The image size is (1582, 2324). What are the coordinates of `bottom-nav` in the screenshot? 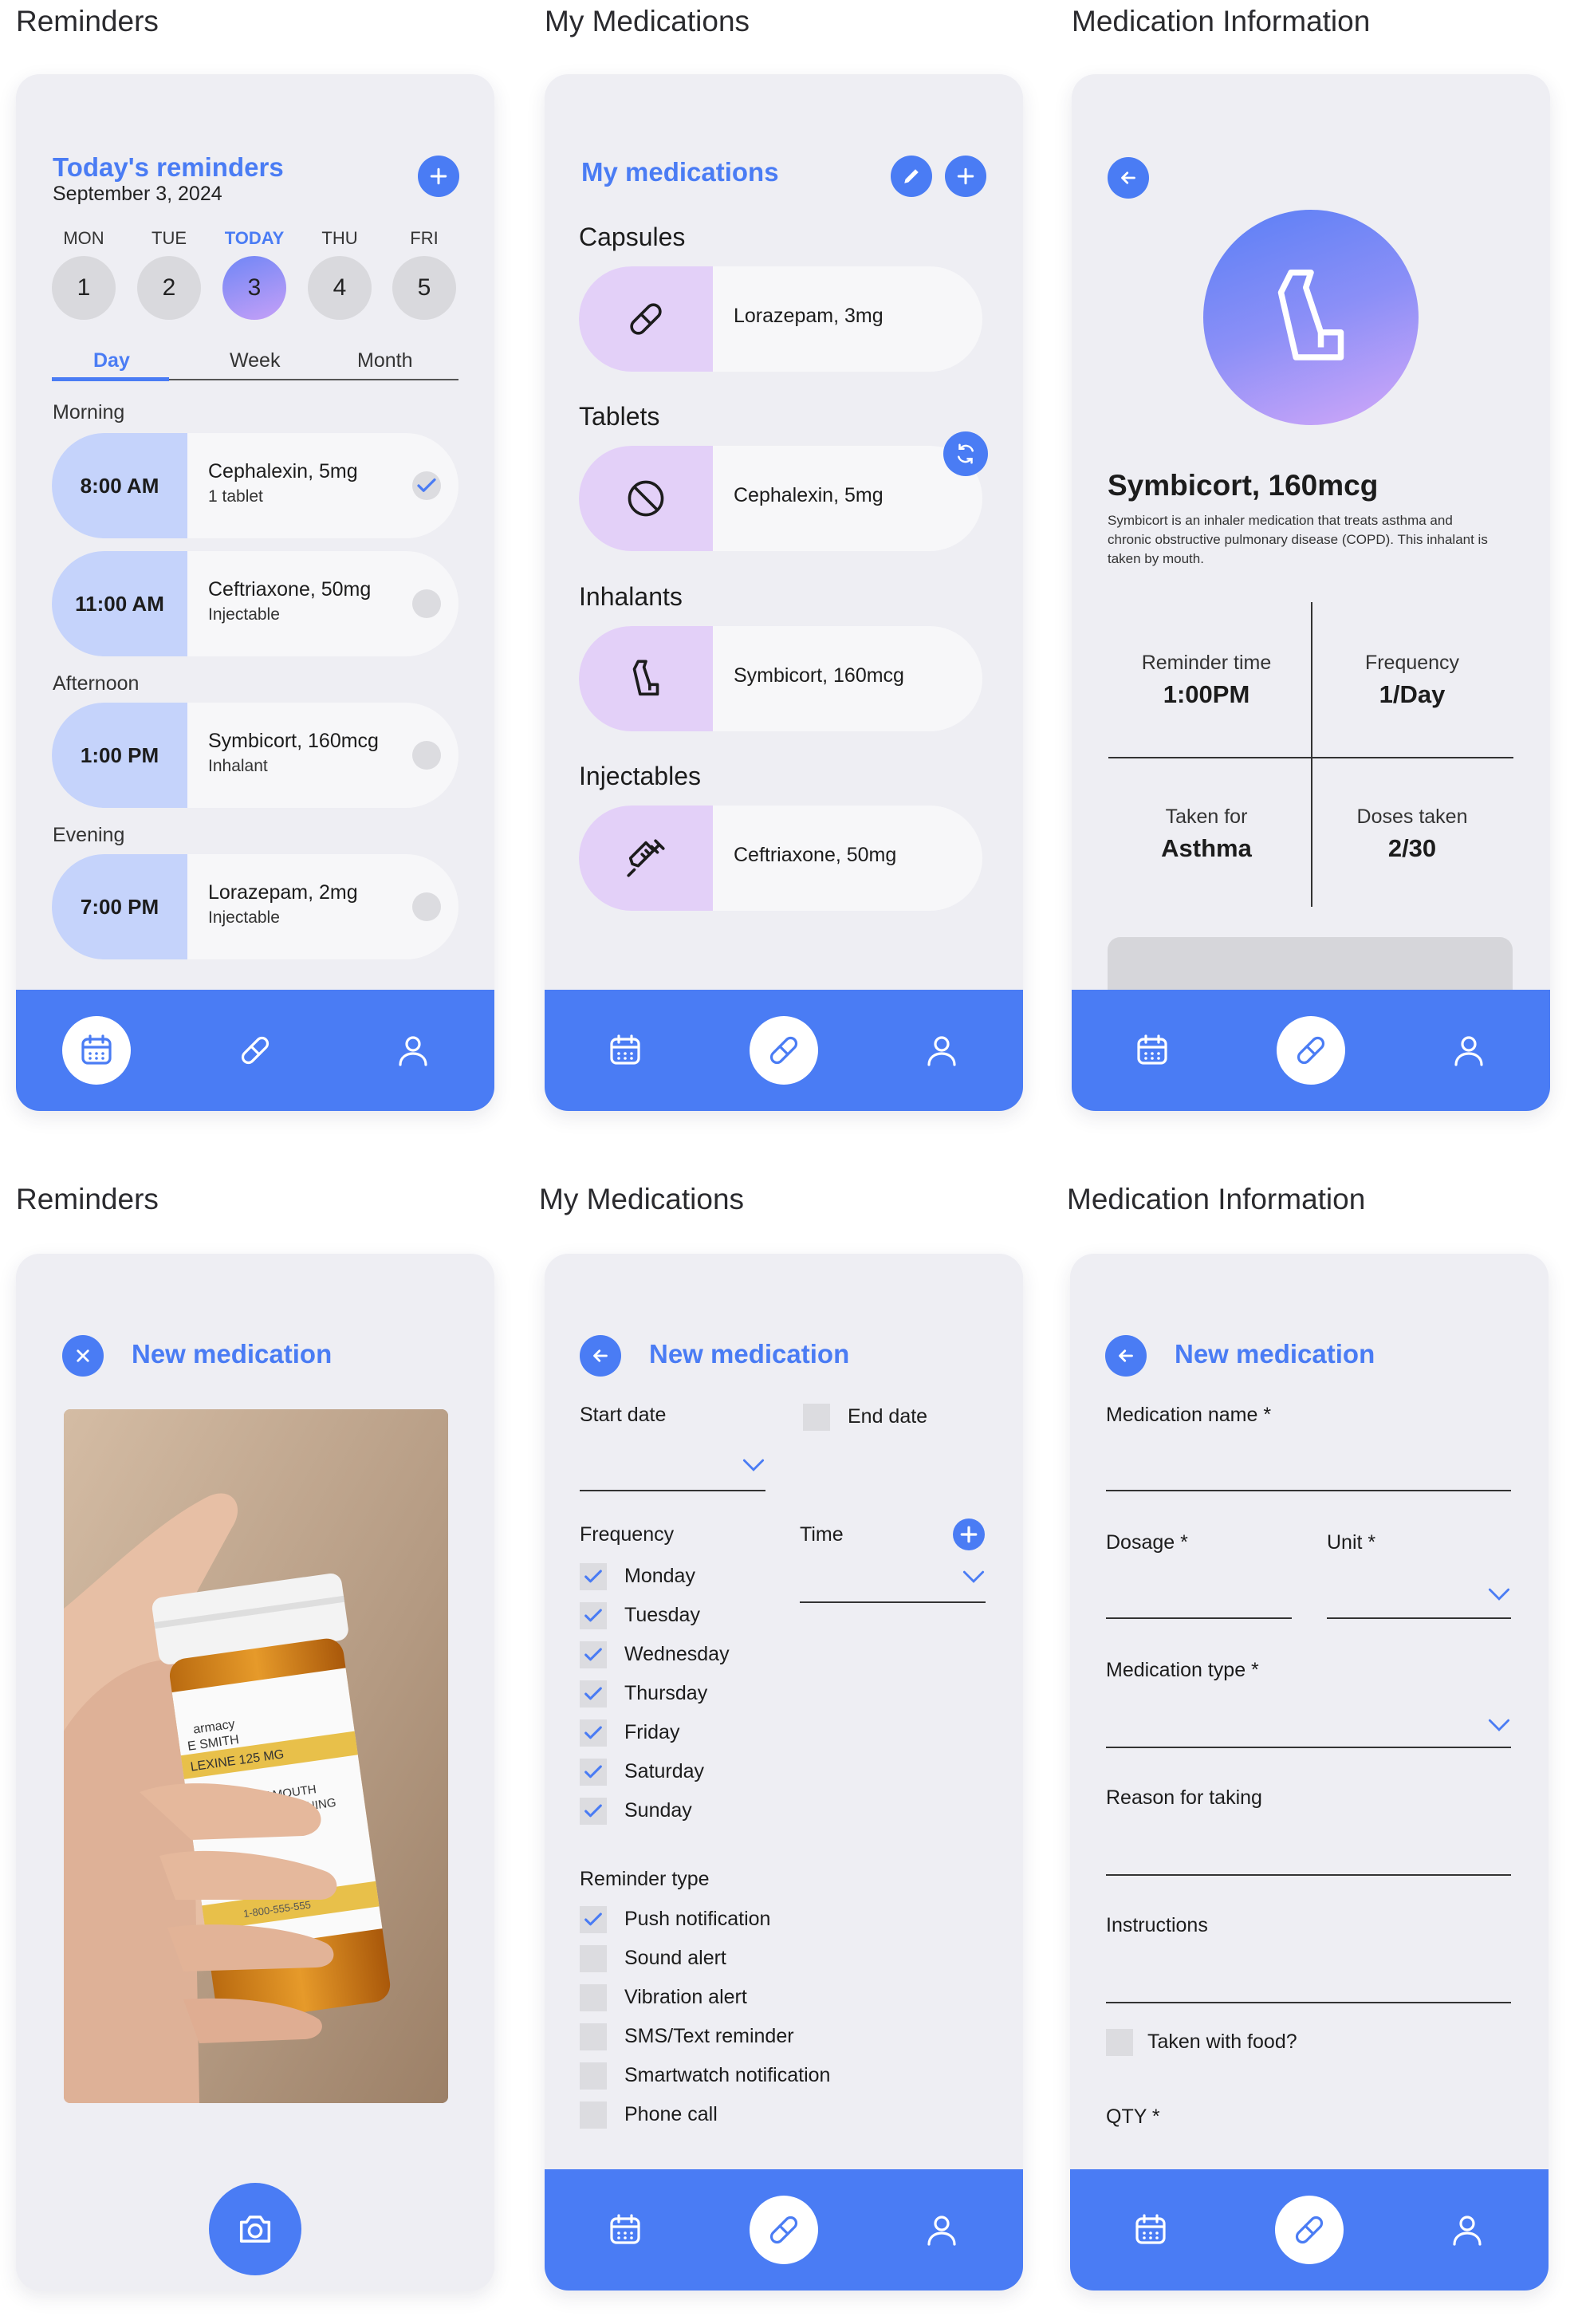 It's located at (255, 1051).